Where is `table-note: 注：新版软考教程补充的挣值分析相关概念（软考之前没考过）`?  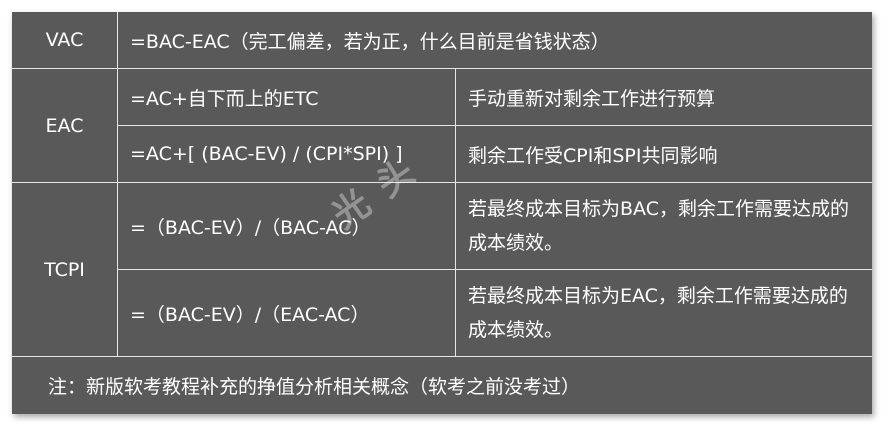
table-note: 注：新版软考教程补充的挣值分析相关概念（软考之前没考过） is located at coordinates (314, 387).